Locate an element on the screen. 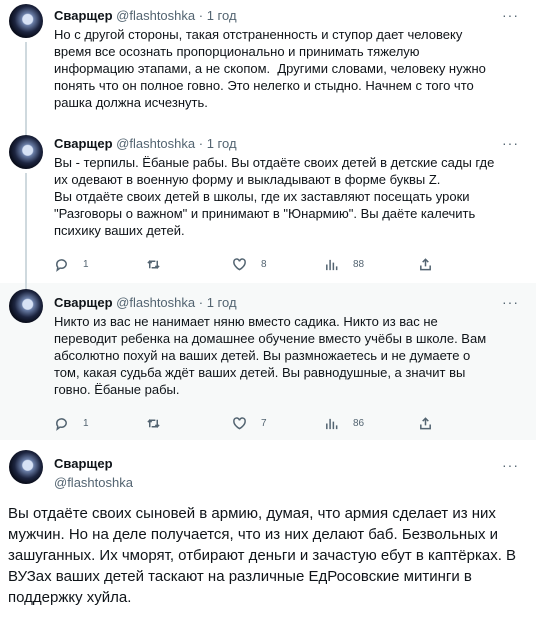  like-button: 8 is located at coordinates (249, 264).